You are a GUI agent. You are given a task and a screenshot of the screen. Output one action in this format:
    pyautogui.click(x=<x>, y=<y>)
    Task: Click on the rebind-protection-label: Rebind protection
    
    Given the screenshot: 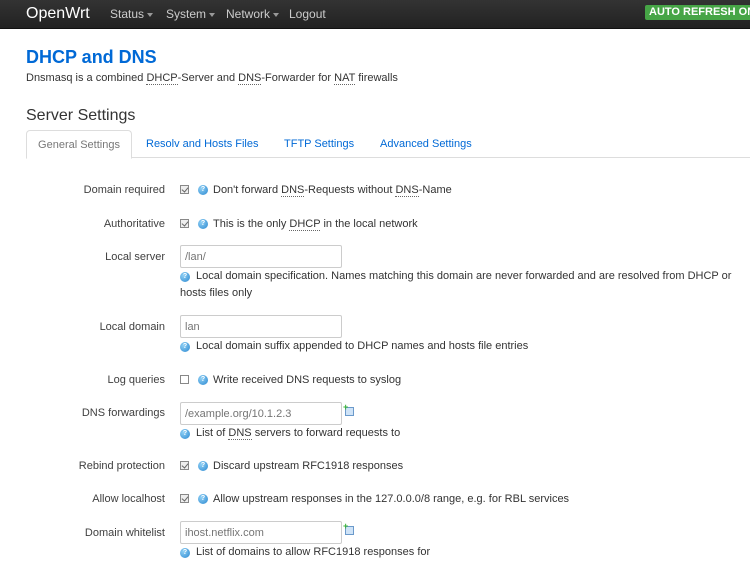 What is the action you would take?
    pyautogui.click(x=121, y=466)
    